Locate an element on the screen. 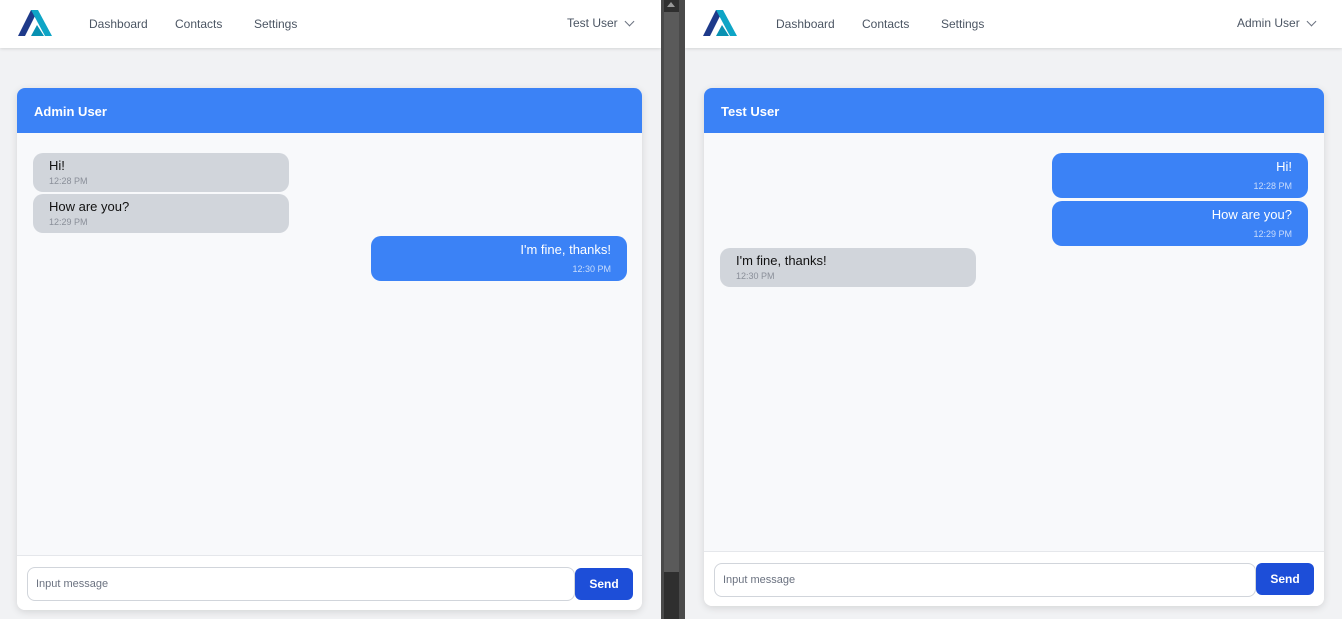 Image resolution: width=1342 pixels, height=619 pixels. top-navbar: Dashboard Contacts Settings Admin User is located at coordinates (1013, 24).